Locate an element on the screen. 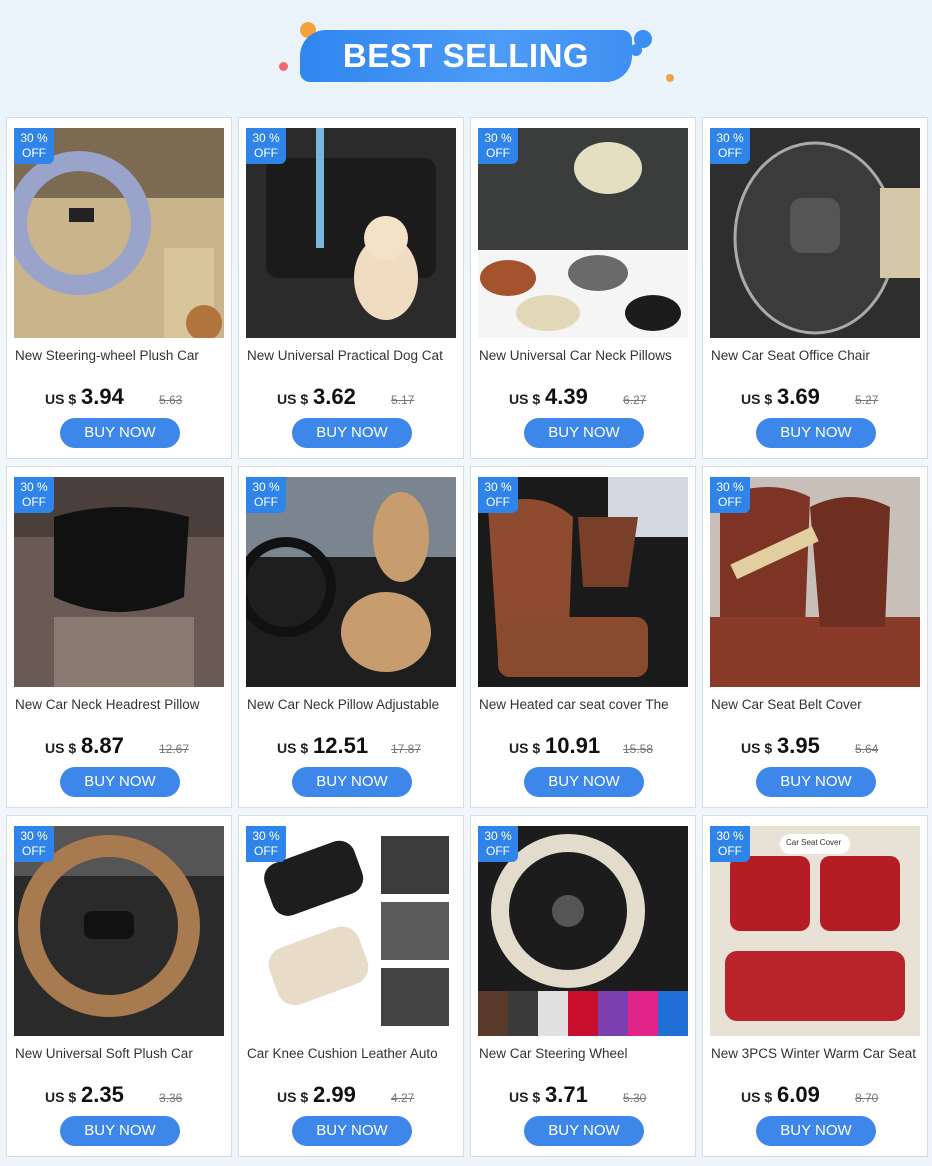 The height and width of the screenshot is (1166, 932). knee-cushion-image: 30 % OFF is located at coordinates (351, 931).